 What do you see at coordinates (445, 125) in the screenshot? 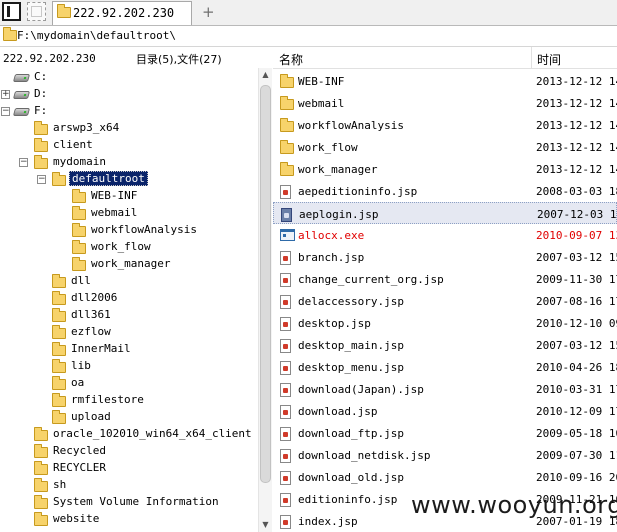
I see `file-row: workflowAnalysis 2013-12-12 14` at bounding box center [445, 125].